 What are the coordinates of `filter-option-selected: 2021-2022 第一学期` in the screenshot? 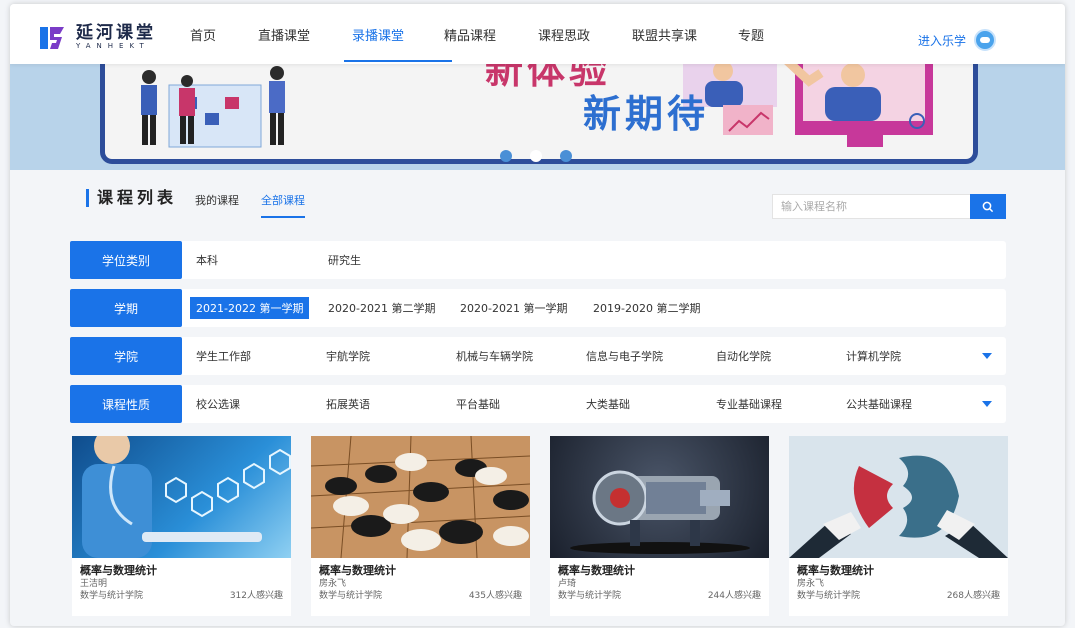 It's located at (250, 308).